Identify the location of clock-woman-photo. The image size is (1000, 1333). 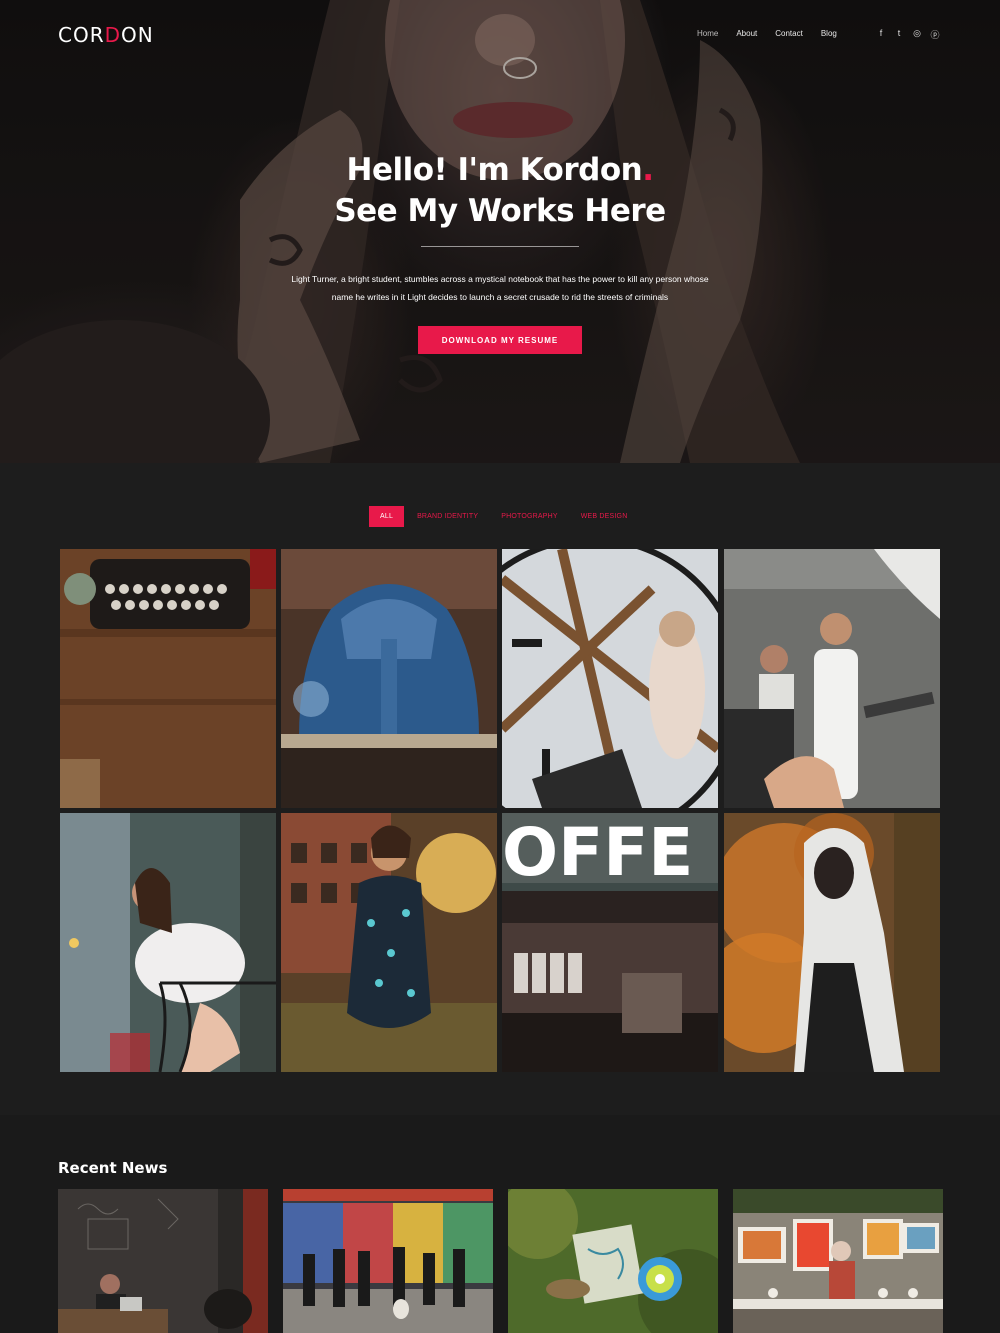
(610, 678).